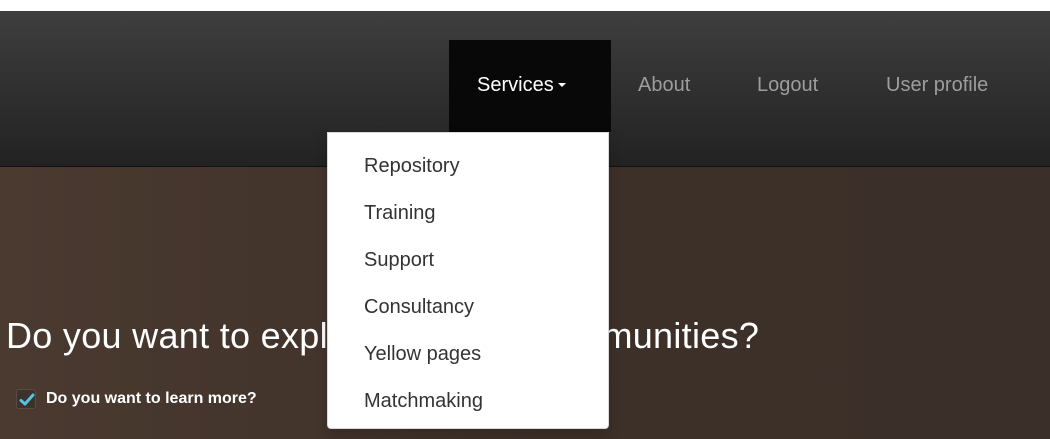 This screenshot has width=1050, height=439. Describe the element at coordinates (561, 84) in the screenshot. I see `caret-down-icon` at that location.